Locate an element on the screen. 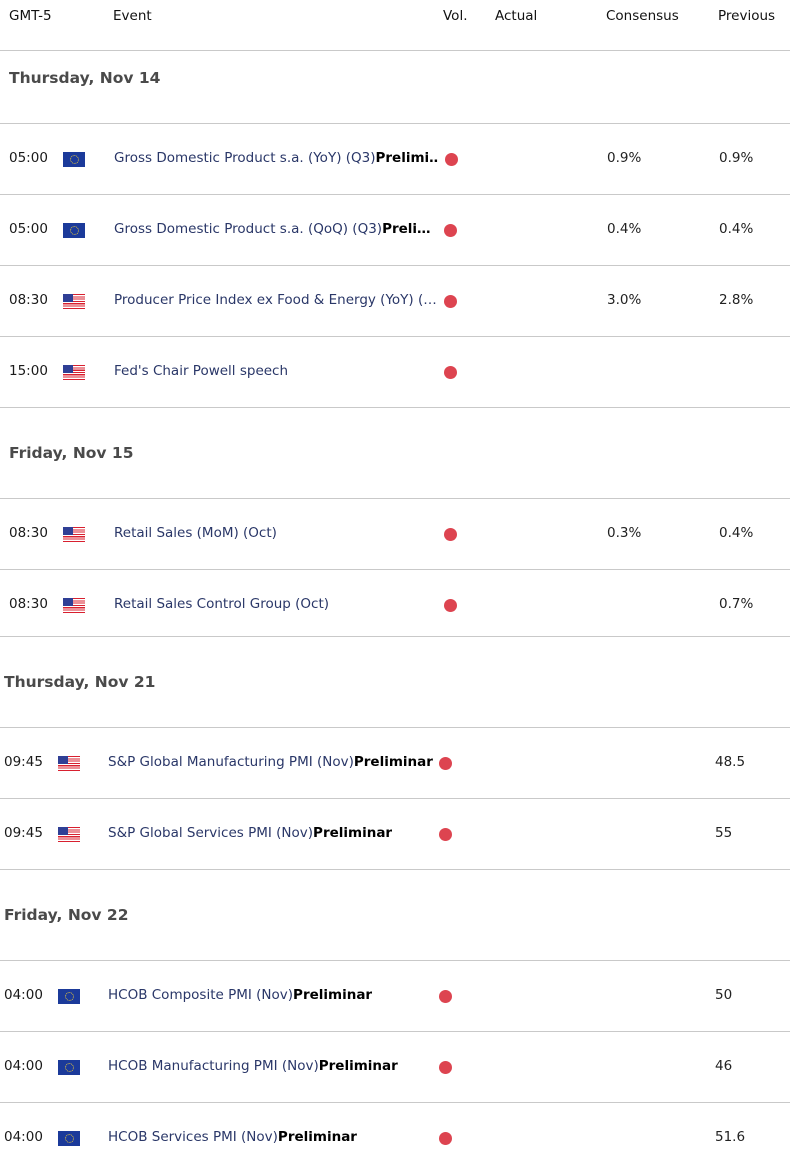 Image resolution: width=790 pixels, height=1174 pixels. event-name: Retail Sales (MoM) (Oct) is located at coordinates (195, 533).